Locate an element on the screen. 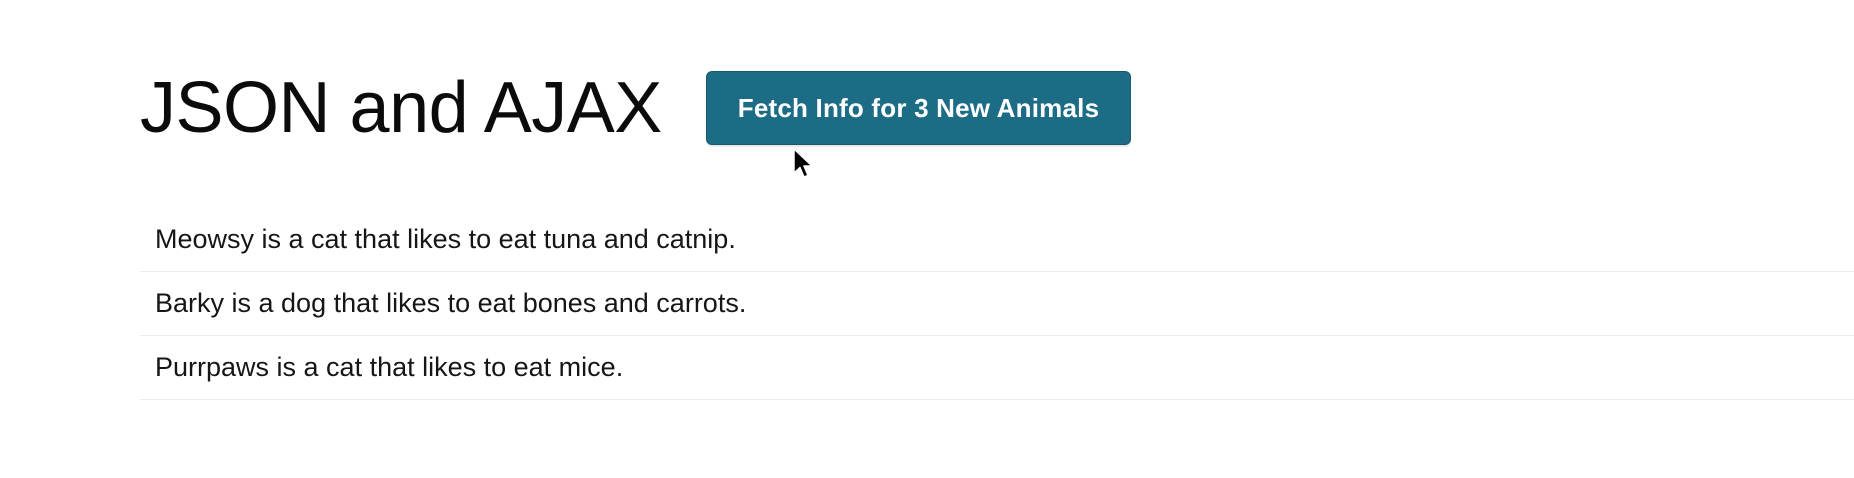 The image size is (1854, 478). fetch-animals-button: Fetch Info for 3 New Animals is located at coordinates (918, 108).